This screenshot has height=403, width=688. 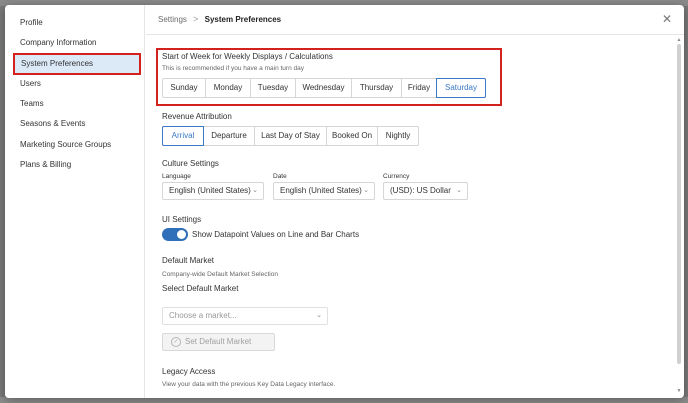 I want to click on breadcrumb: Settings > System Preferences ✕, so click(x=415, y=20).